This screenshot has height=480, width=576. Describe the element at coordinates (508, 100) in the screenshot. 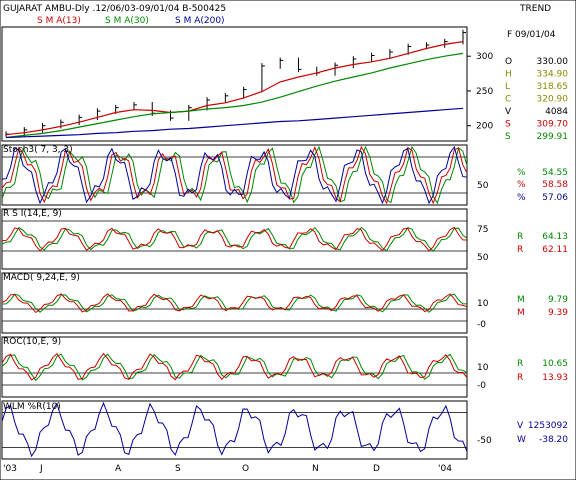

I see `ohlc-label: C` at that location.